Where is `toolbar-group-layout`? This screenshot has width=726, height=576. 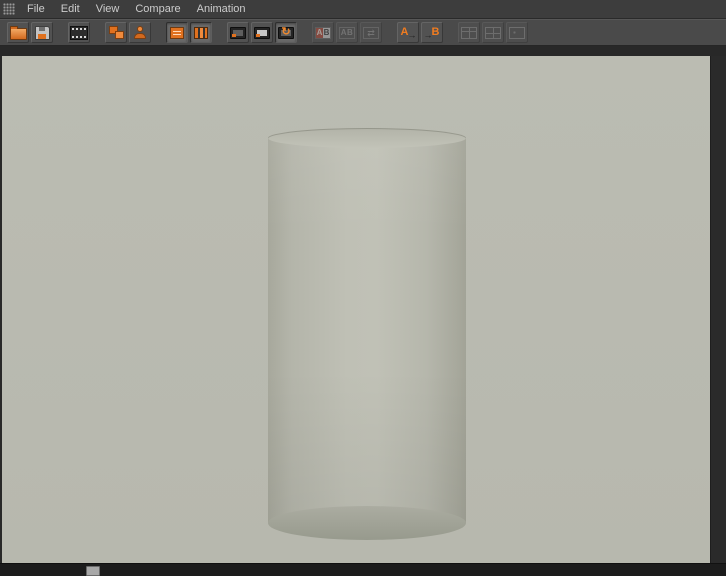
toolbar-group-layout is located at coordinates (493, 32).